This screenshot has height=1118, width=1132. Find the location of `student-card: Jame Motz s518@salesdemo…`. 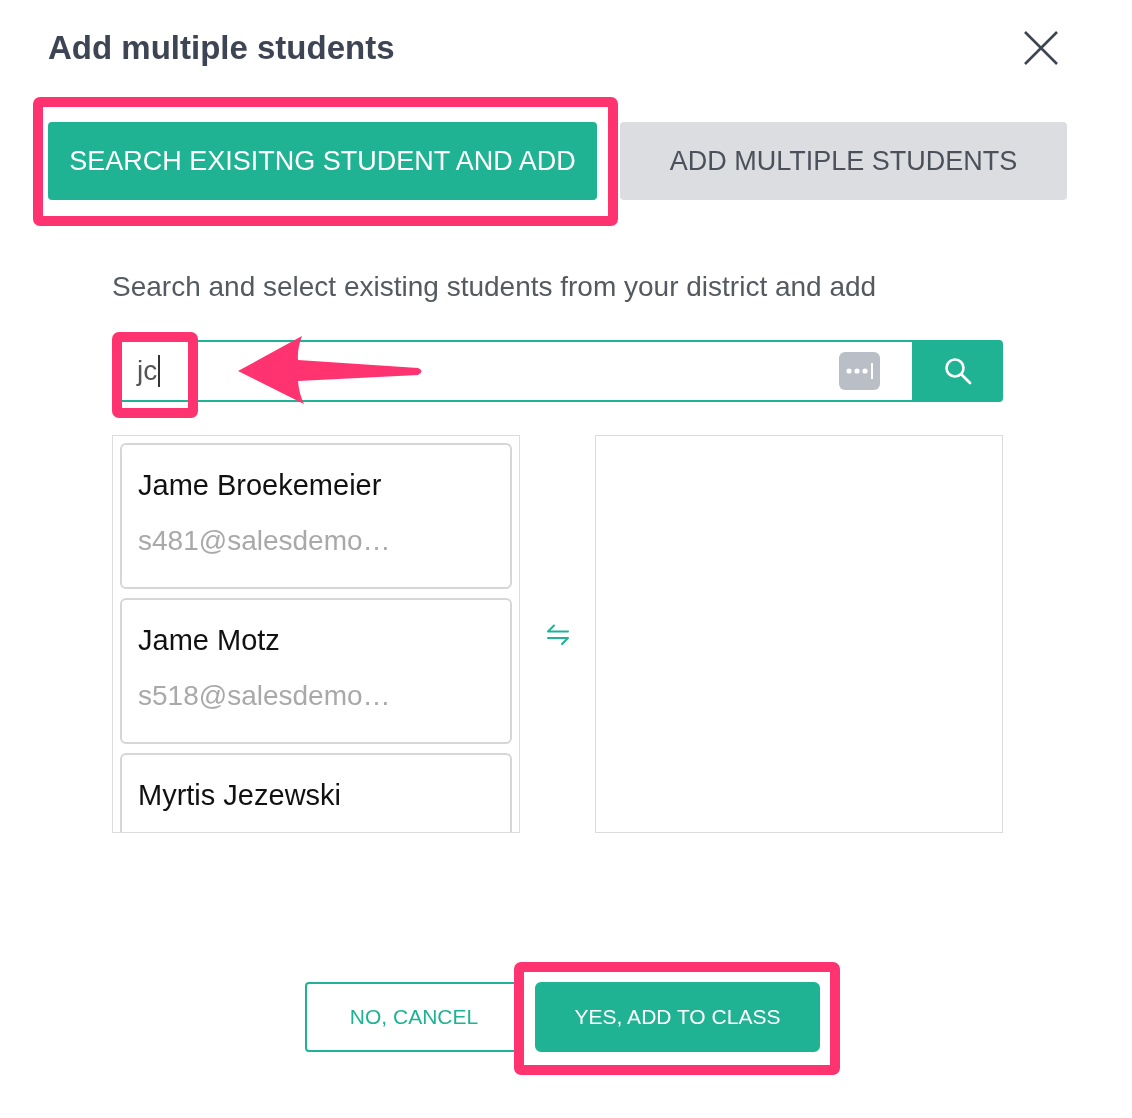

student-card: Jame Motz s518@salesdemo… is located at coordinates (316, 671).